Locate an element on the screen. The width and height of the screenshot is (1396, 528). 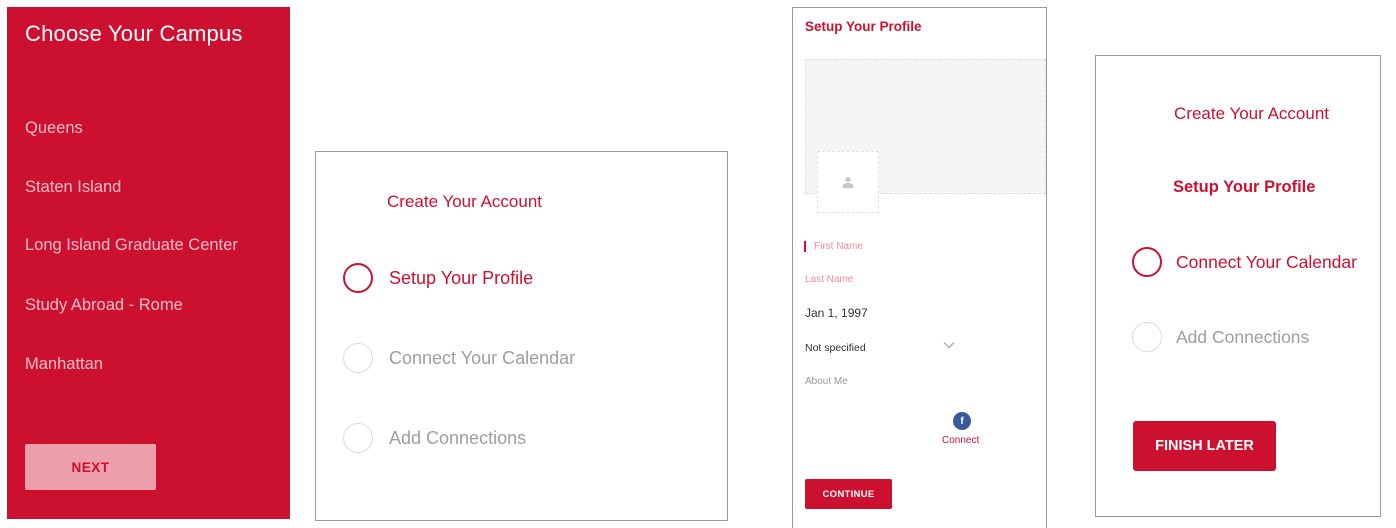
birth-date-field: Jan 1, 1997 is located at coordinates (836, 313).